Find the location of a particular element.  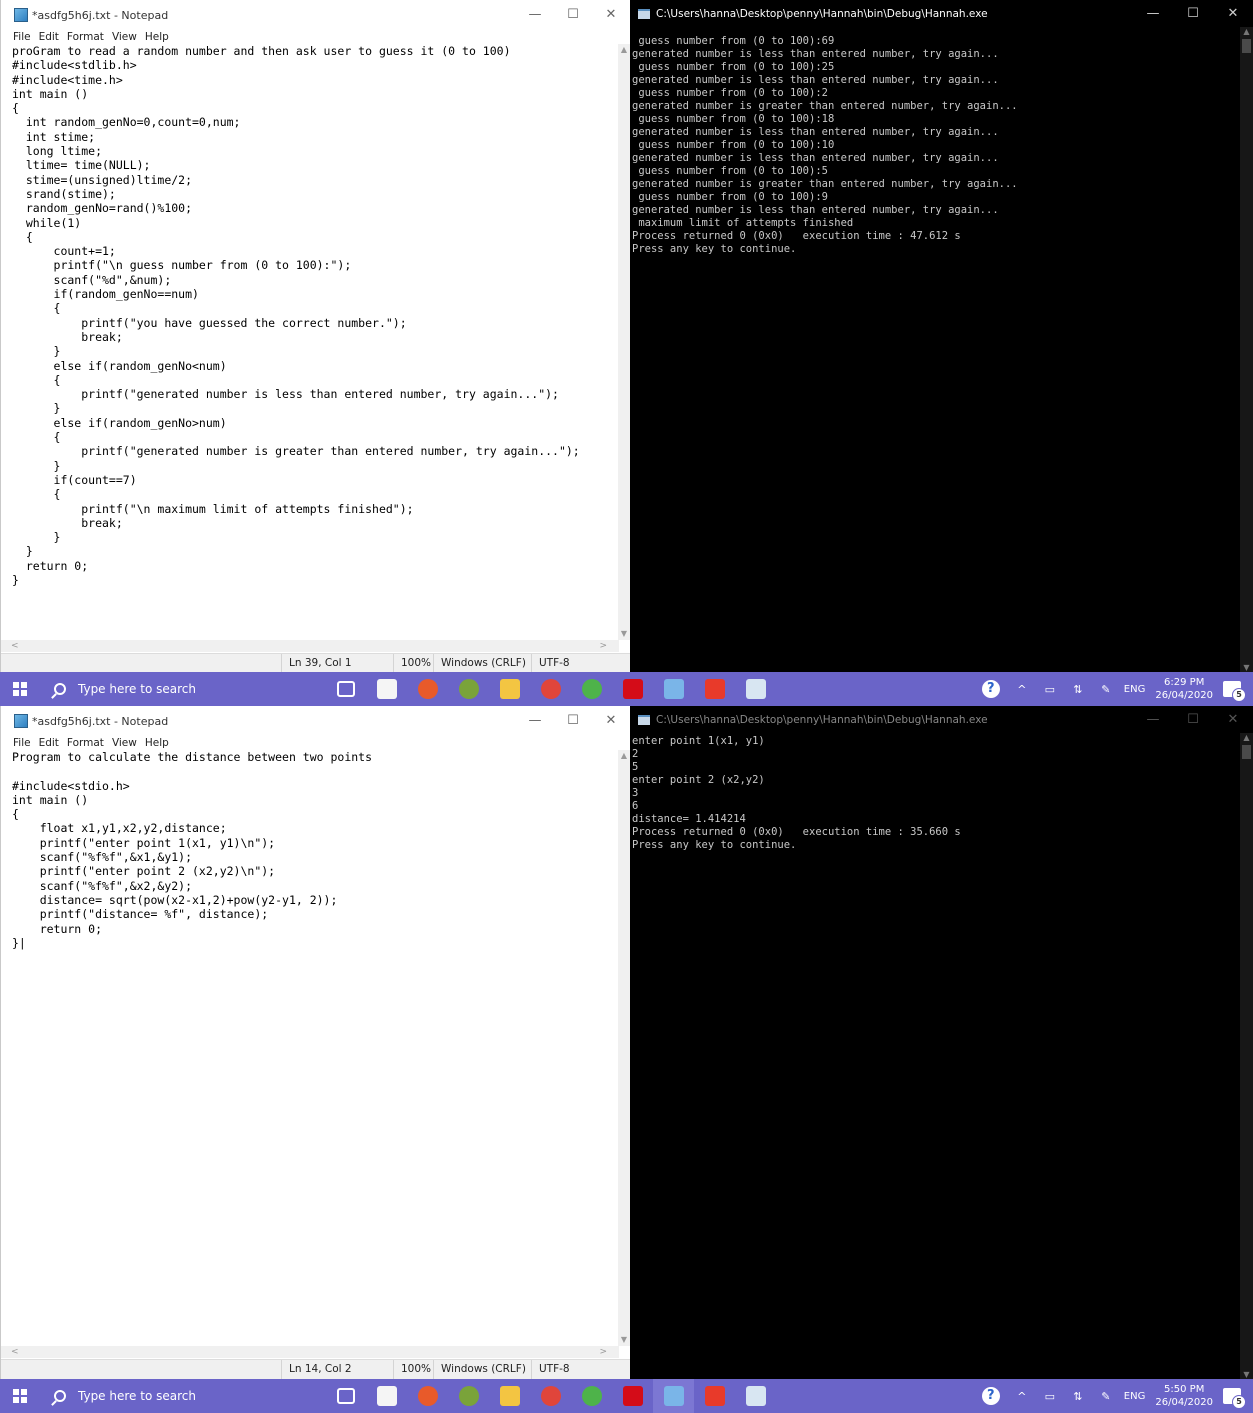

clock-date: 26/04/2020 is located at coordinates (1184, 695).